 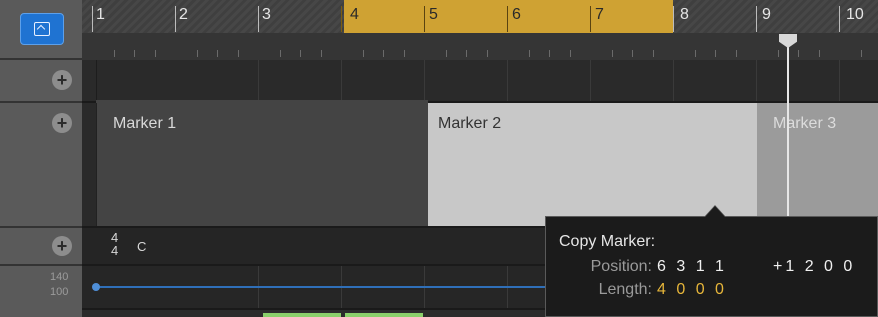 What do you see at coordinates (62, 246) in the screenshot?
I see `add-signature-button: +` at bounding box center [62, 246].